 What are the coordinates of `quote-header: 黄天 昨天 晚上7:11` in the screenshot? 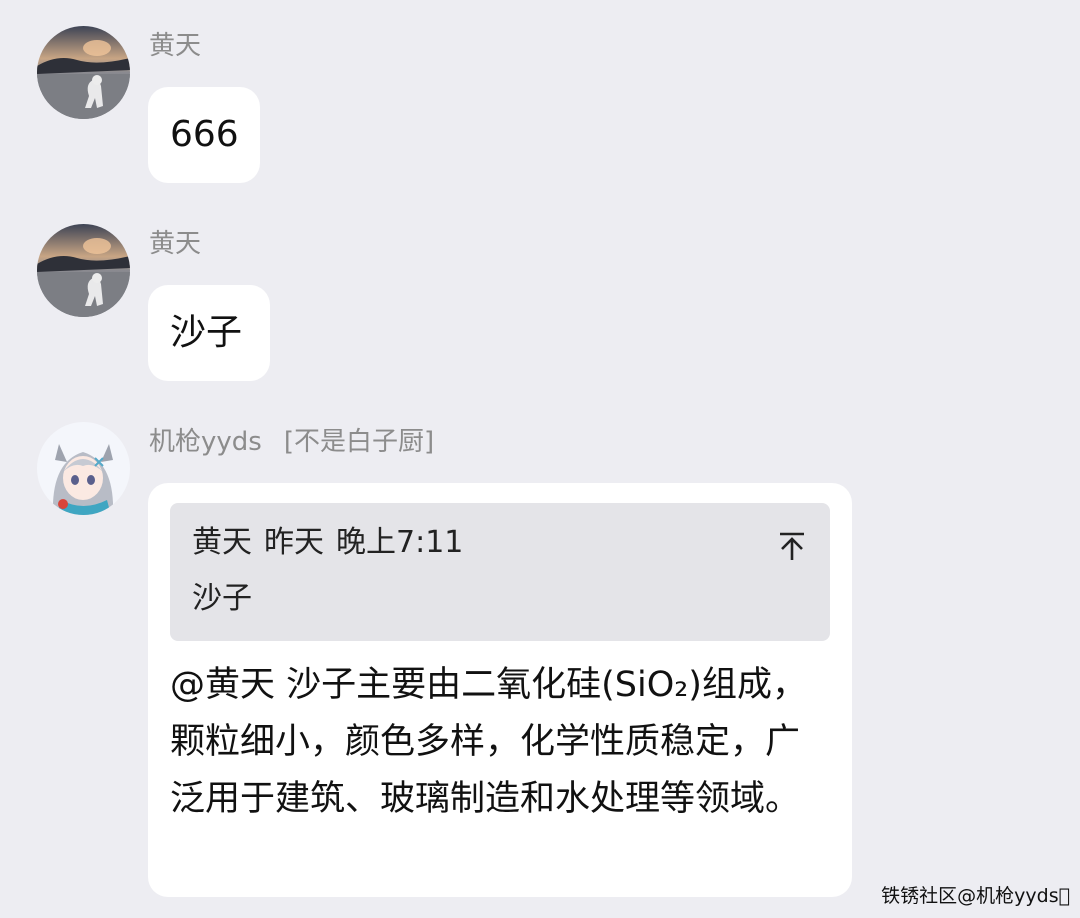 It's located at (327, 543).